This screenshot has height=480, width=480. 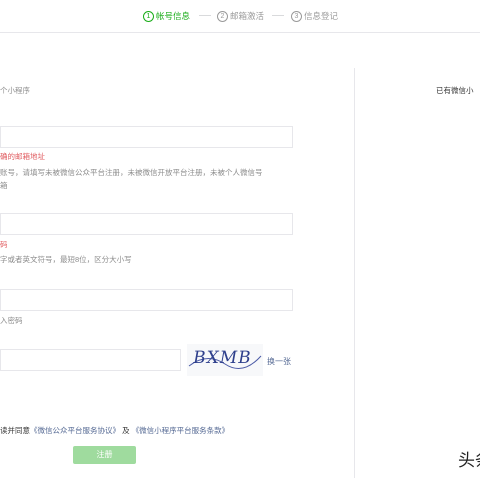 I want to click on agreement-line: 读并同意《微信公众平台服务协议》 及 《微信小程序平台服务条款》, so click(x=114, y=430).